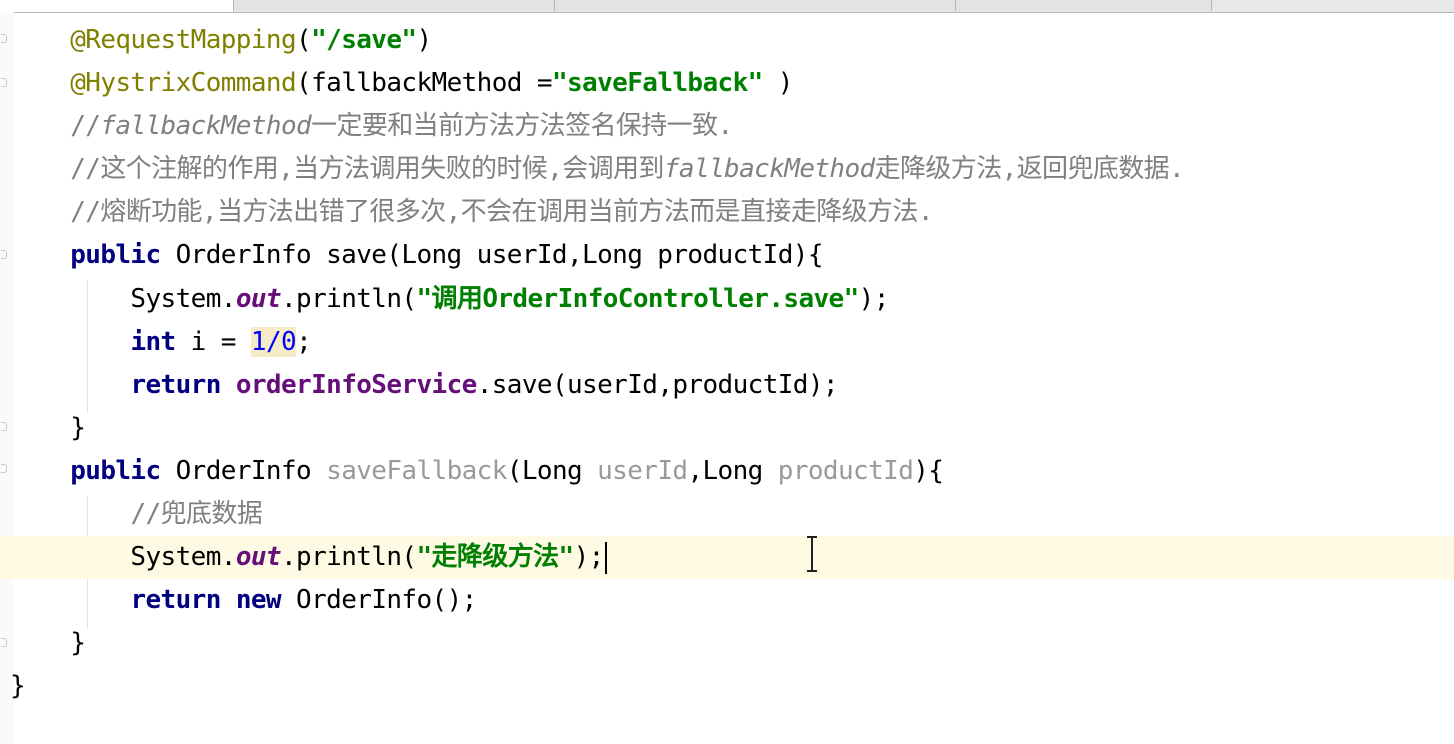 This screenshot has height=744, width=1454. I want to click on code-token: OrderInfo();, so click(379, 600).